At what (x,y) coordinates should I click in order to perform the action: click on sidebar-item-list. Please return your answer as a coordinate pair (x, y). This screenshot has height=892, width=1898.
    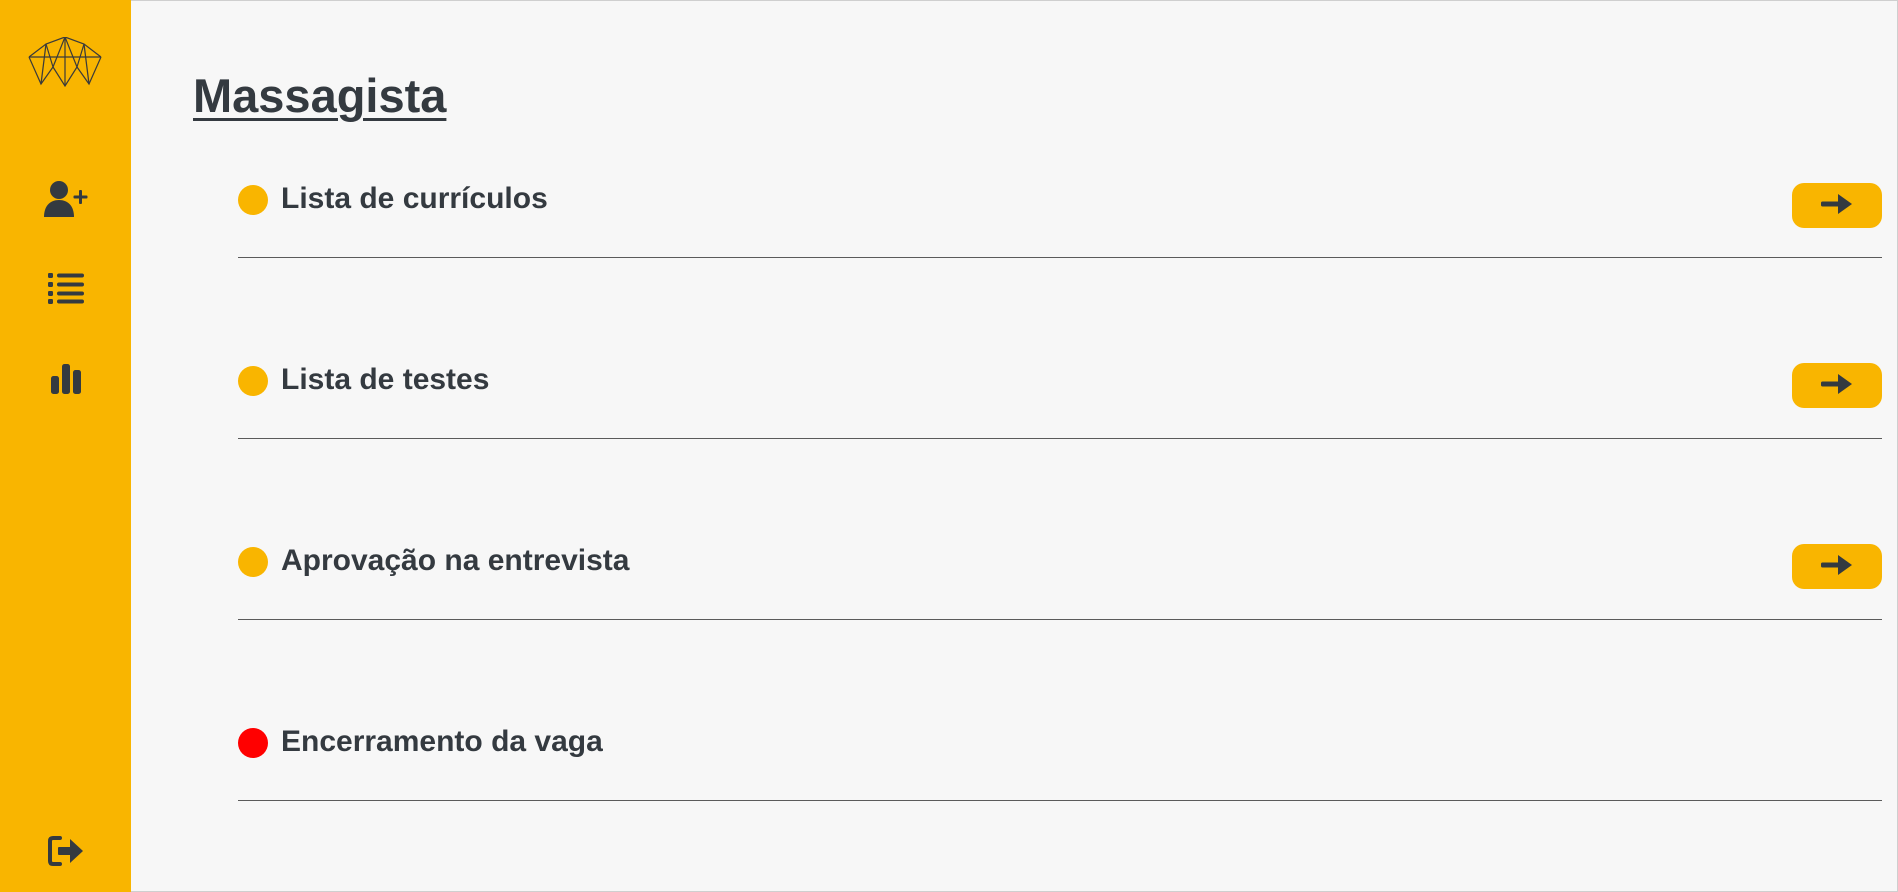
    Looking at the image, I should click on (66, 288).